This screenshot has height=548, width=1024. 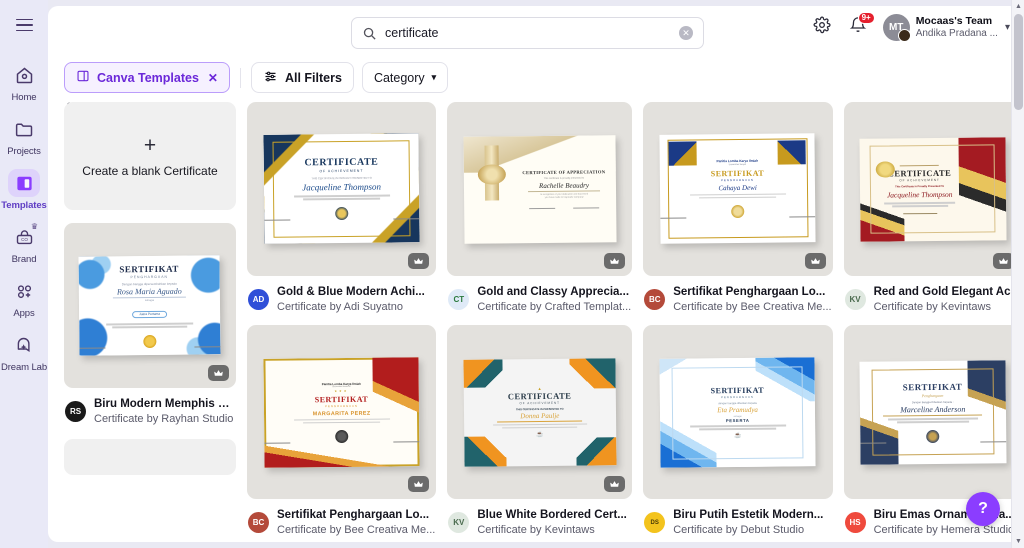 What do you see at coordinates (24, 351) in the screenshot?
I see `sidebar-item-dream-lab: Dream Lab` at bounding box center [24, 351].